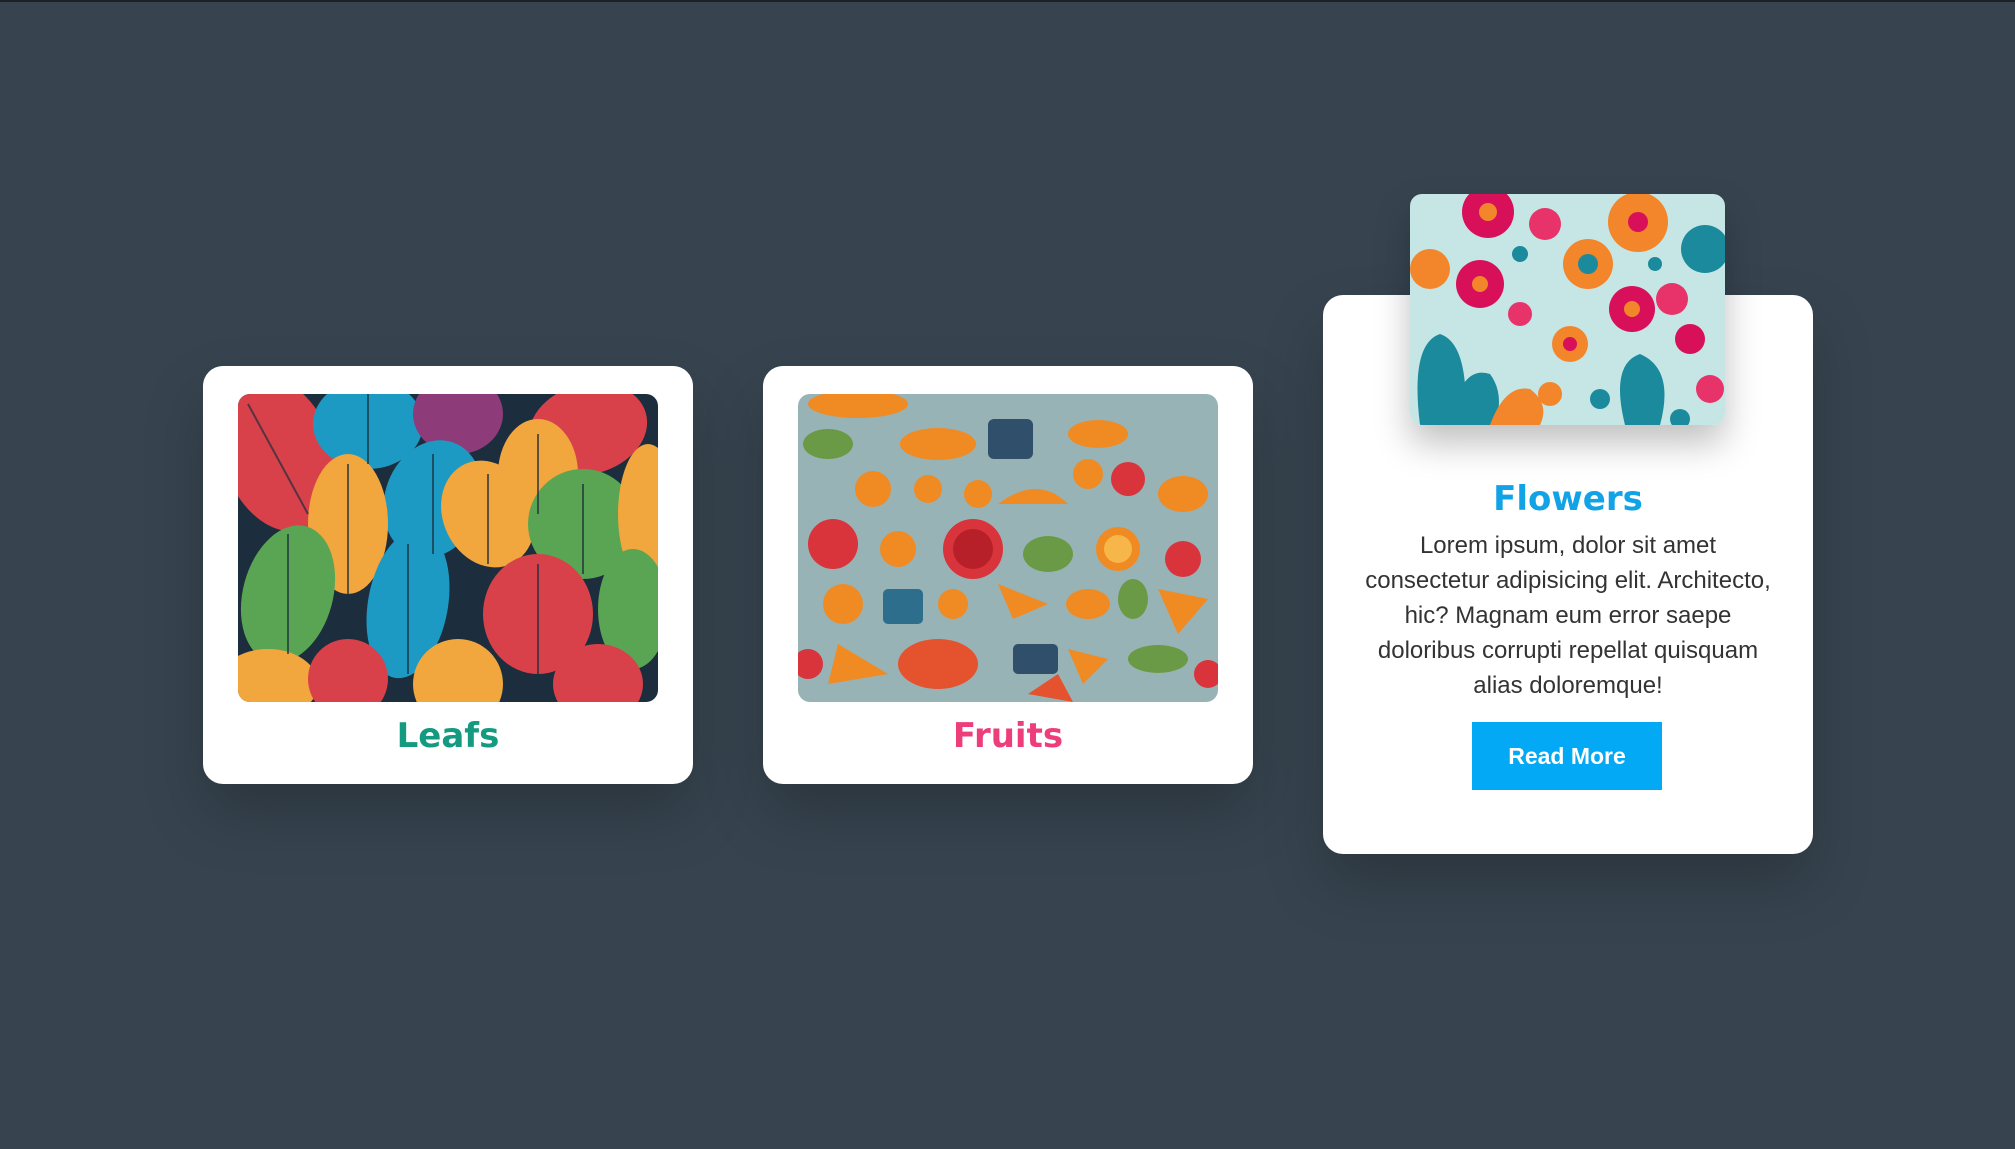 Image resolution: width=2015 pixels, height=1149 pixels. Describe the element at coordinates (448, 736) in the screenshot. I see `card-title: Leafs` at that location.